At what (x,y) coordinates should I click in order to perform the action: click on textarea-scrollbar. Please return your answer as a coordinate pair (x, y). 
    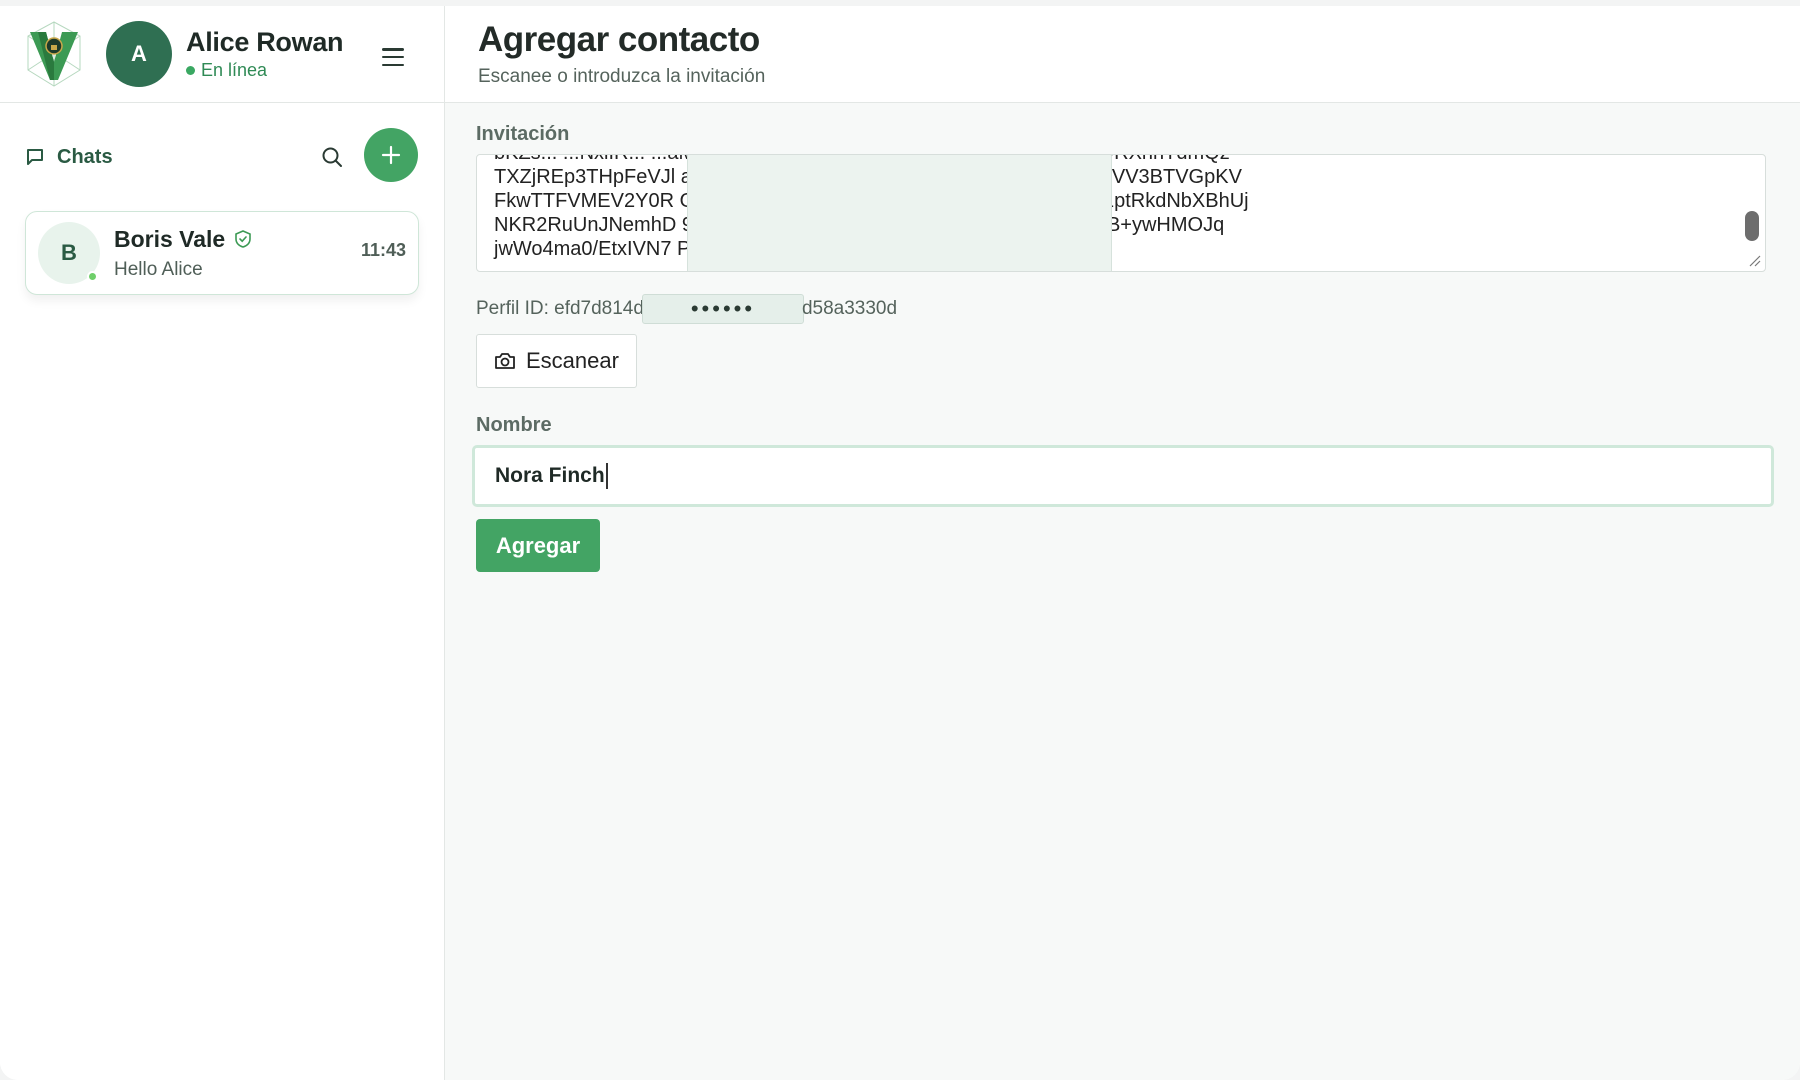
    Looking at the image, I should click on (1752, 208).